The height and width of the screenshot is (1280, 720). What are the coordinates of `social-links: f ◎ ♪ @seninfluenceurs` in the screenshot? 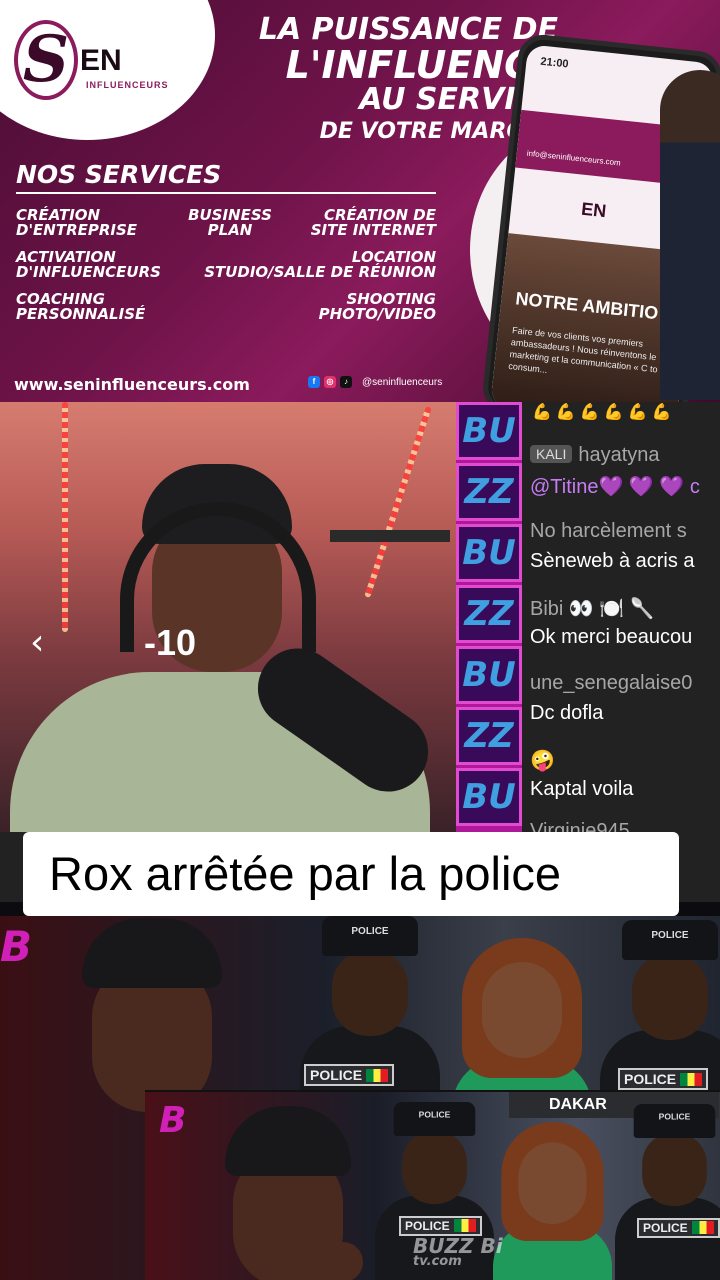 It's located at (375, 382).